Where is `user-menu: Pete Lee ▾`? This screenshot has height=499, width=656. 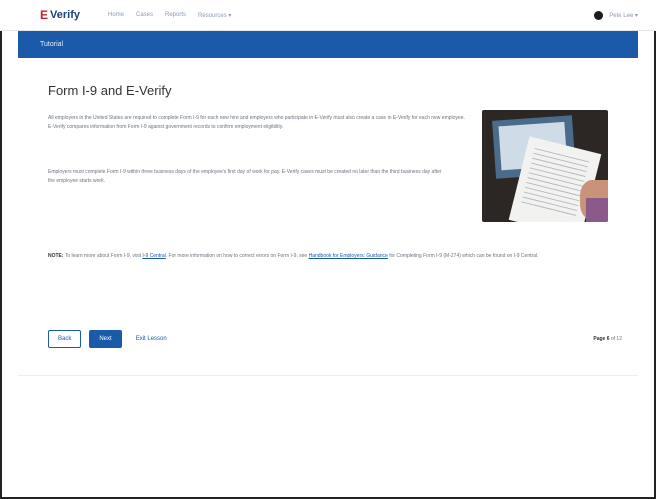
user-menu: Pete Lee ▾ is located at coordinates (616, 15).